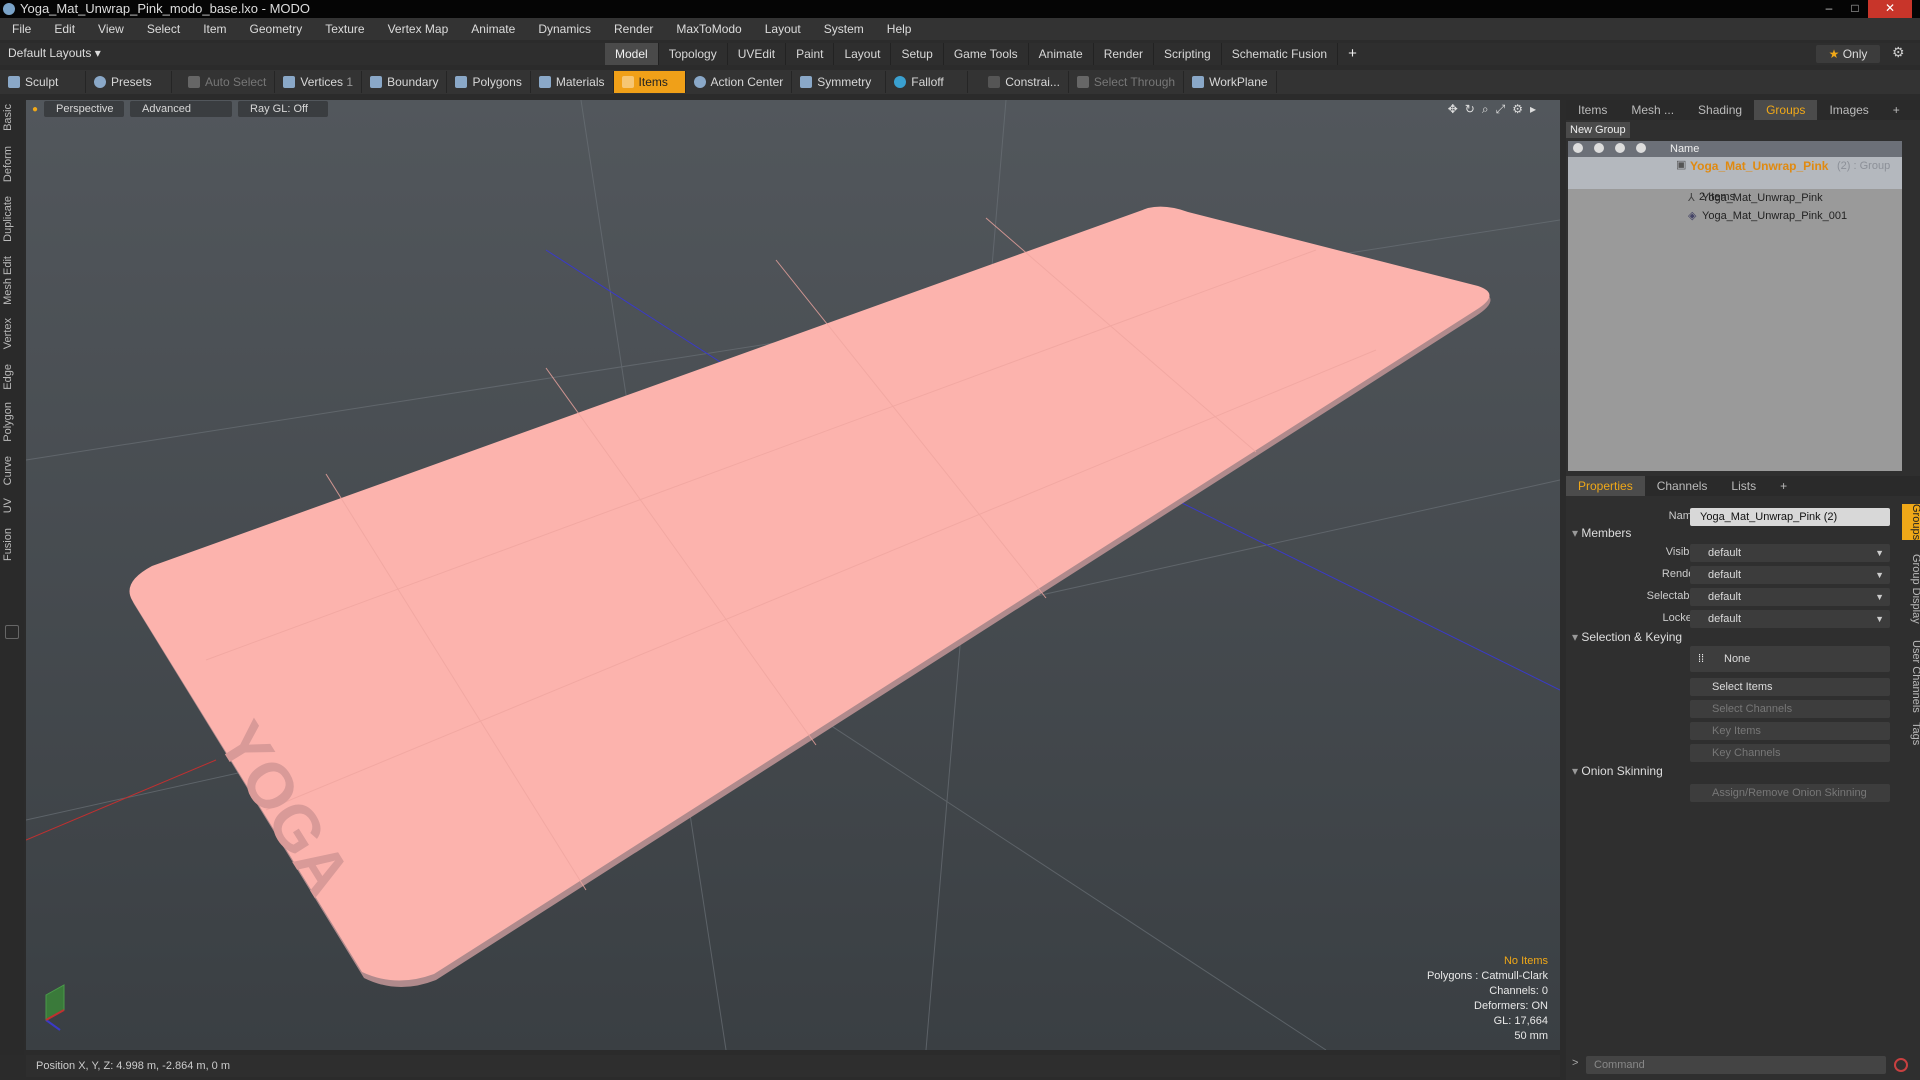 The height and width of the screenshot is (1080, 1920). What do you see at coordinates (1230, 82) in the screenshot?
I see `workplane-button: WorkPlane` at bounding box center [1230, 82].